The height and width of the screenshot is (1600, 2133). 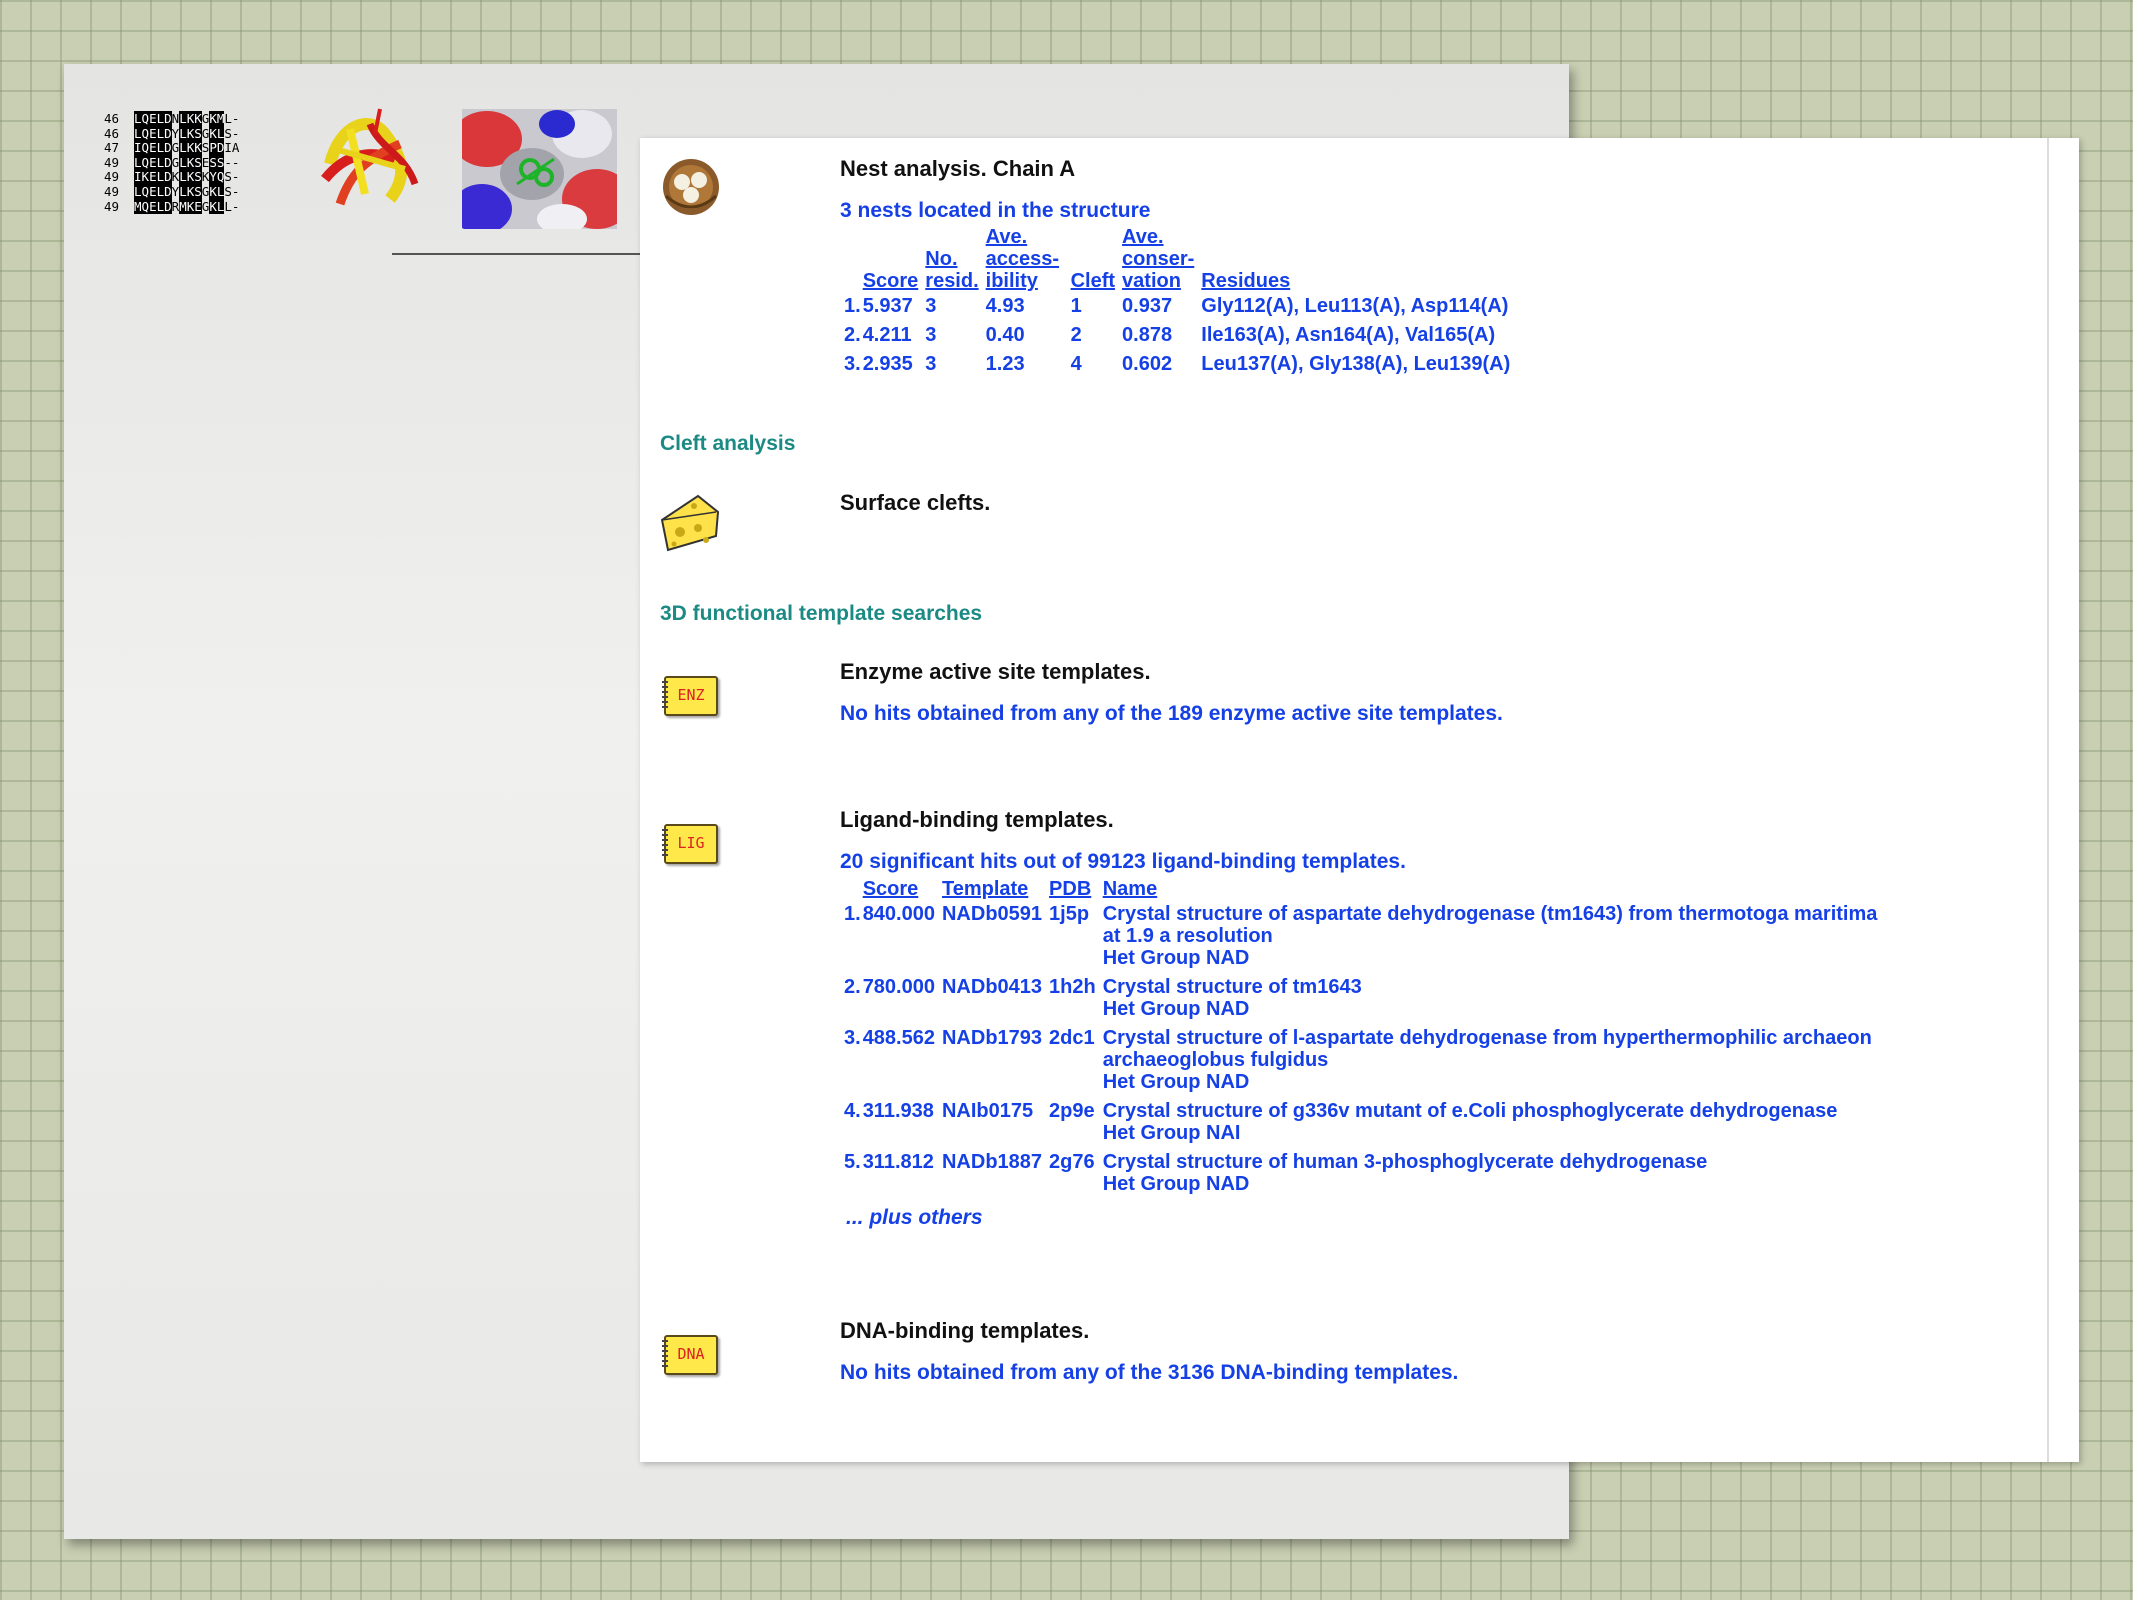 I want to click on col-cleft: Cleft, so click(x=1096, y=259).